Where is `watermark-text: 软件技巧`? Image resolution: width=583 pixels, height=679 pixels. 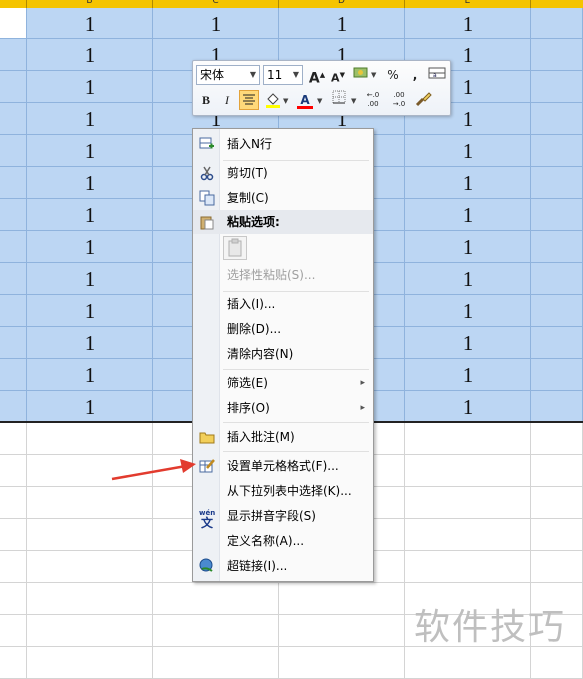
watermark-text: 软件技巧 is located at coordinates (490, 627).